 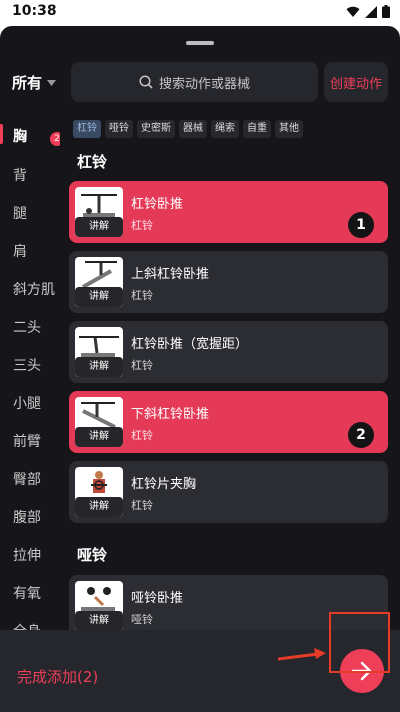 I want to click on annotation-arrow, so click(x=302, y=654).